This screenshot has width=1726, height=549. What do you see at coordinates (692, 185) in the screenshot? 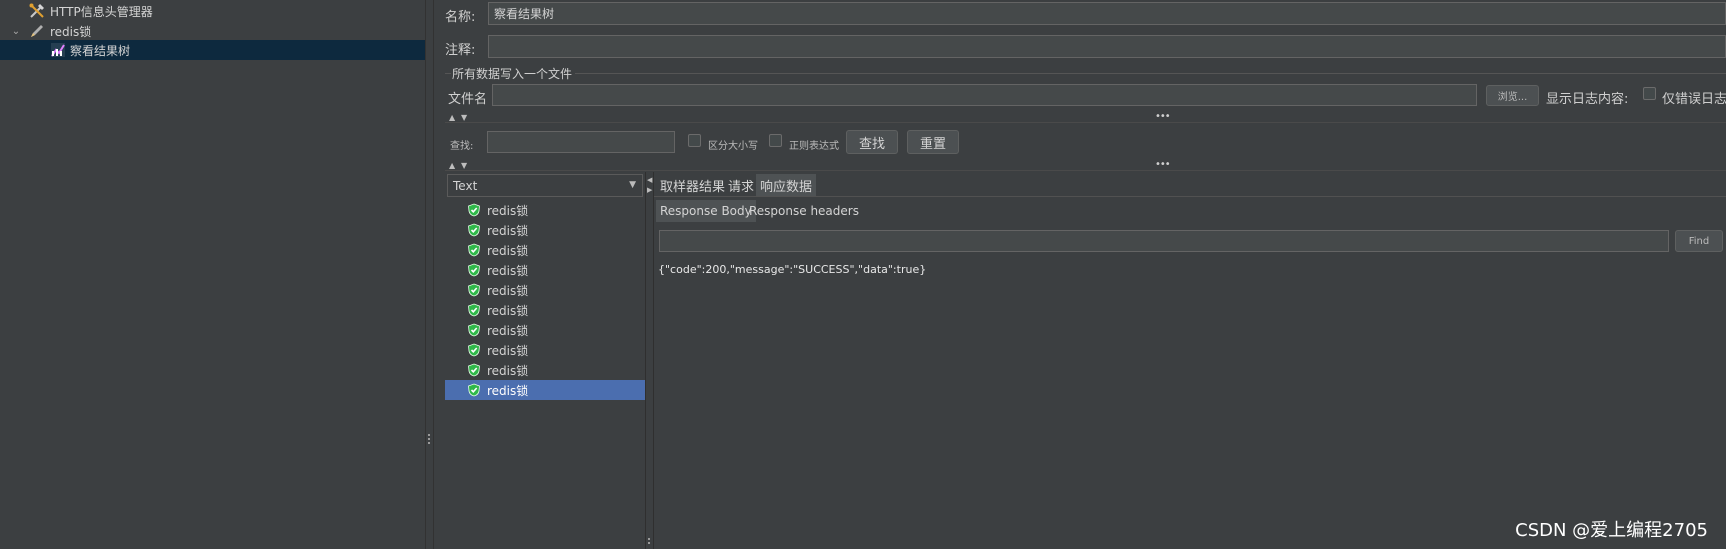
I see `tab-sampler-result: 取样器结果` at bounding box center [692, 185].